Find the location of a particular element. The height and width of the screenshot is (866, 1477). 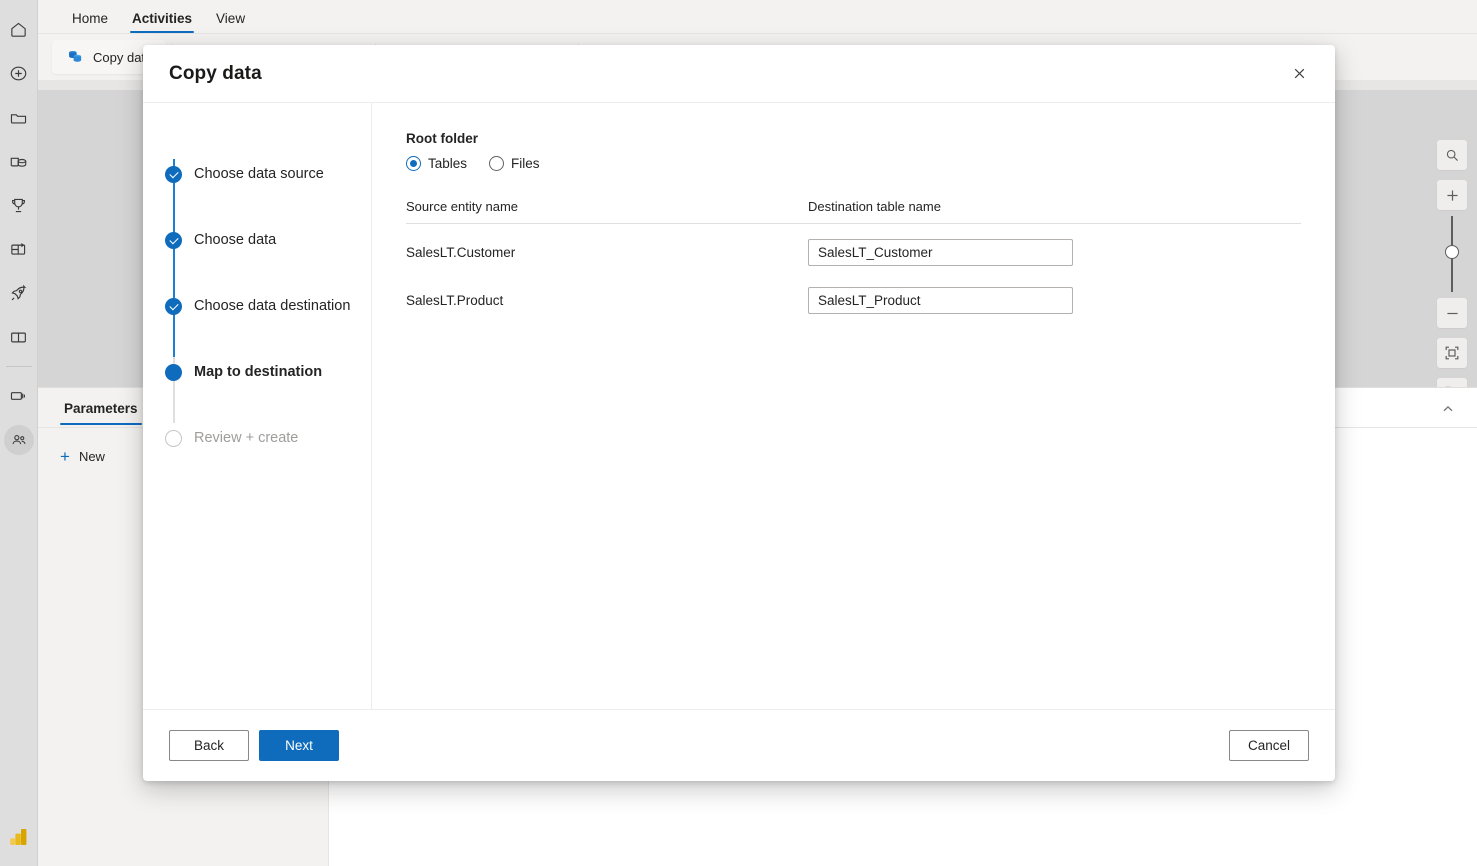

wizard-step-label: Choose data destination is located at coordinates (272, 306).